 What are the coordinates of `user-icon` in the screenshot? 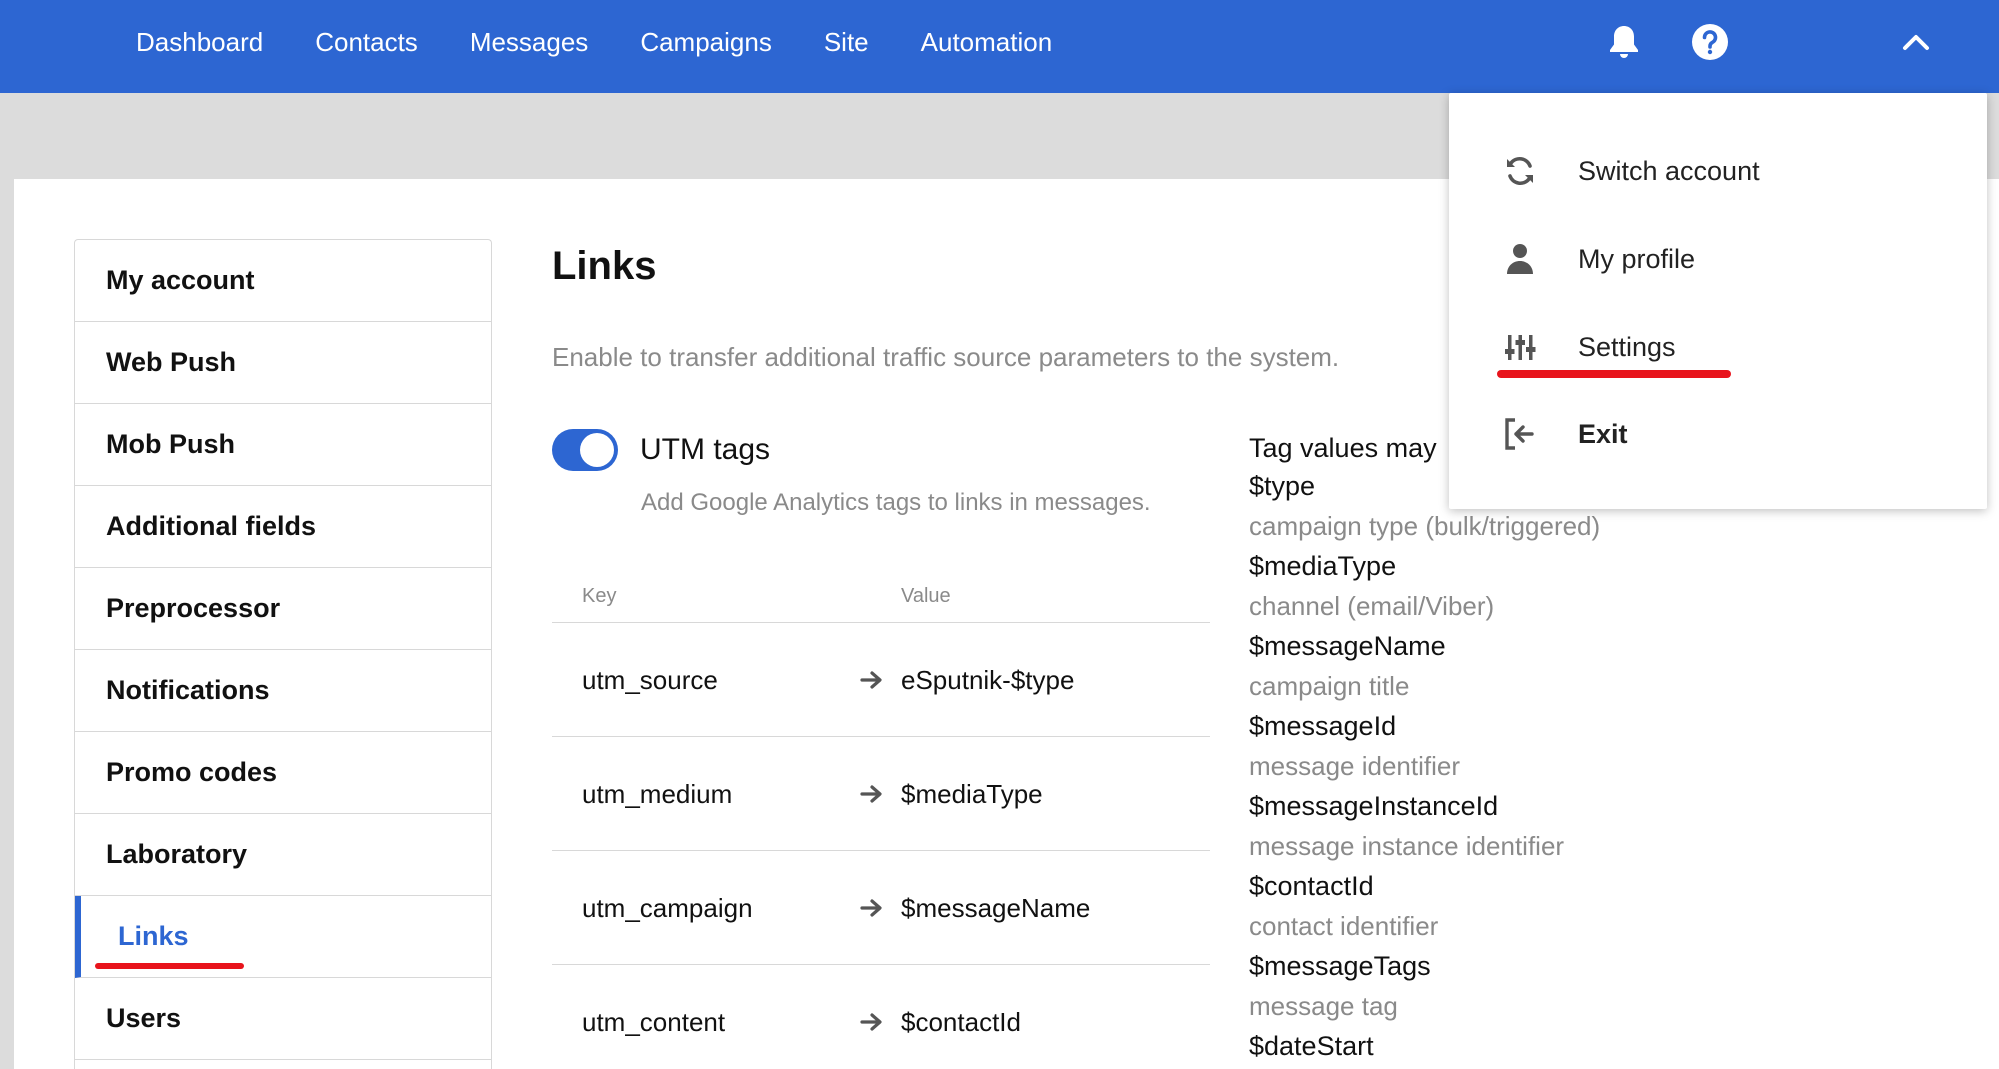 It's located at (1520, 259).